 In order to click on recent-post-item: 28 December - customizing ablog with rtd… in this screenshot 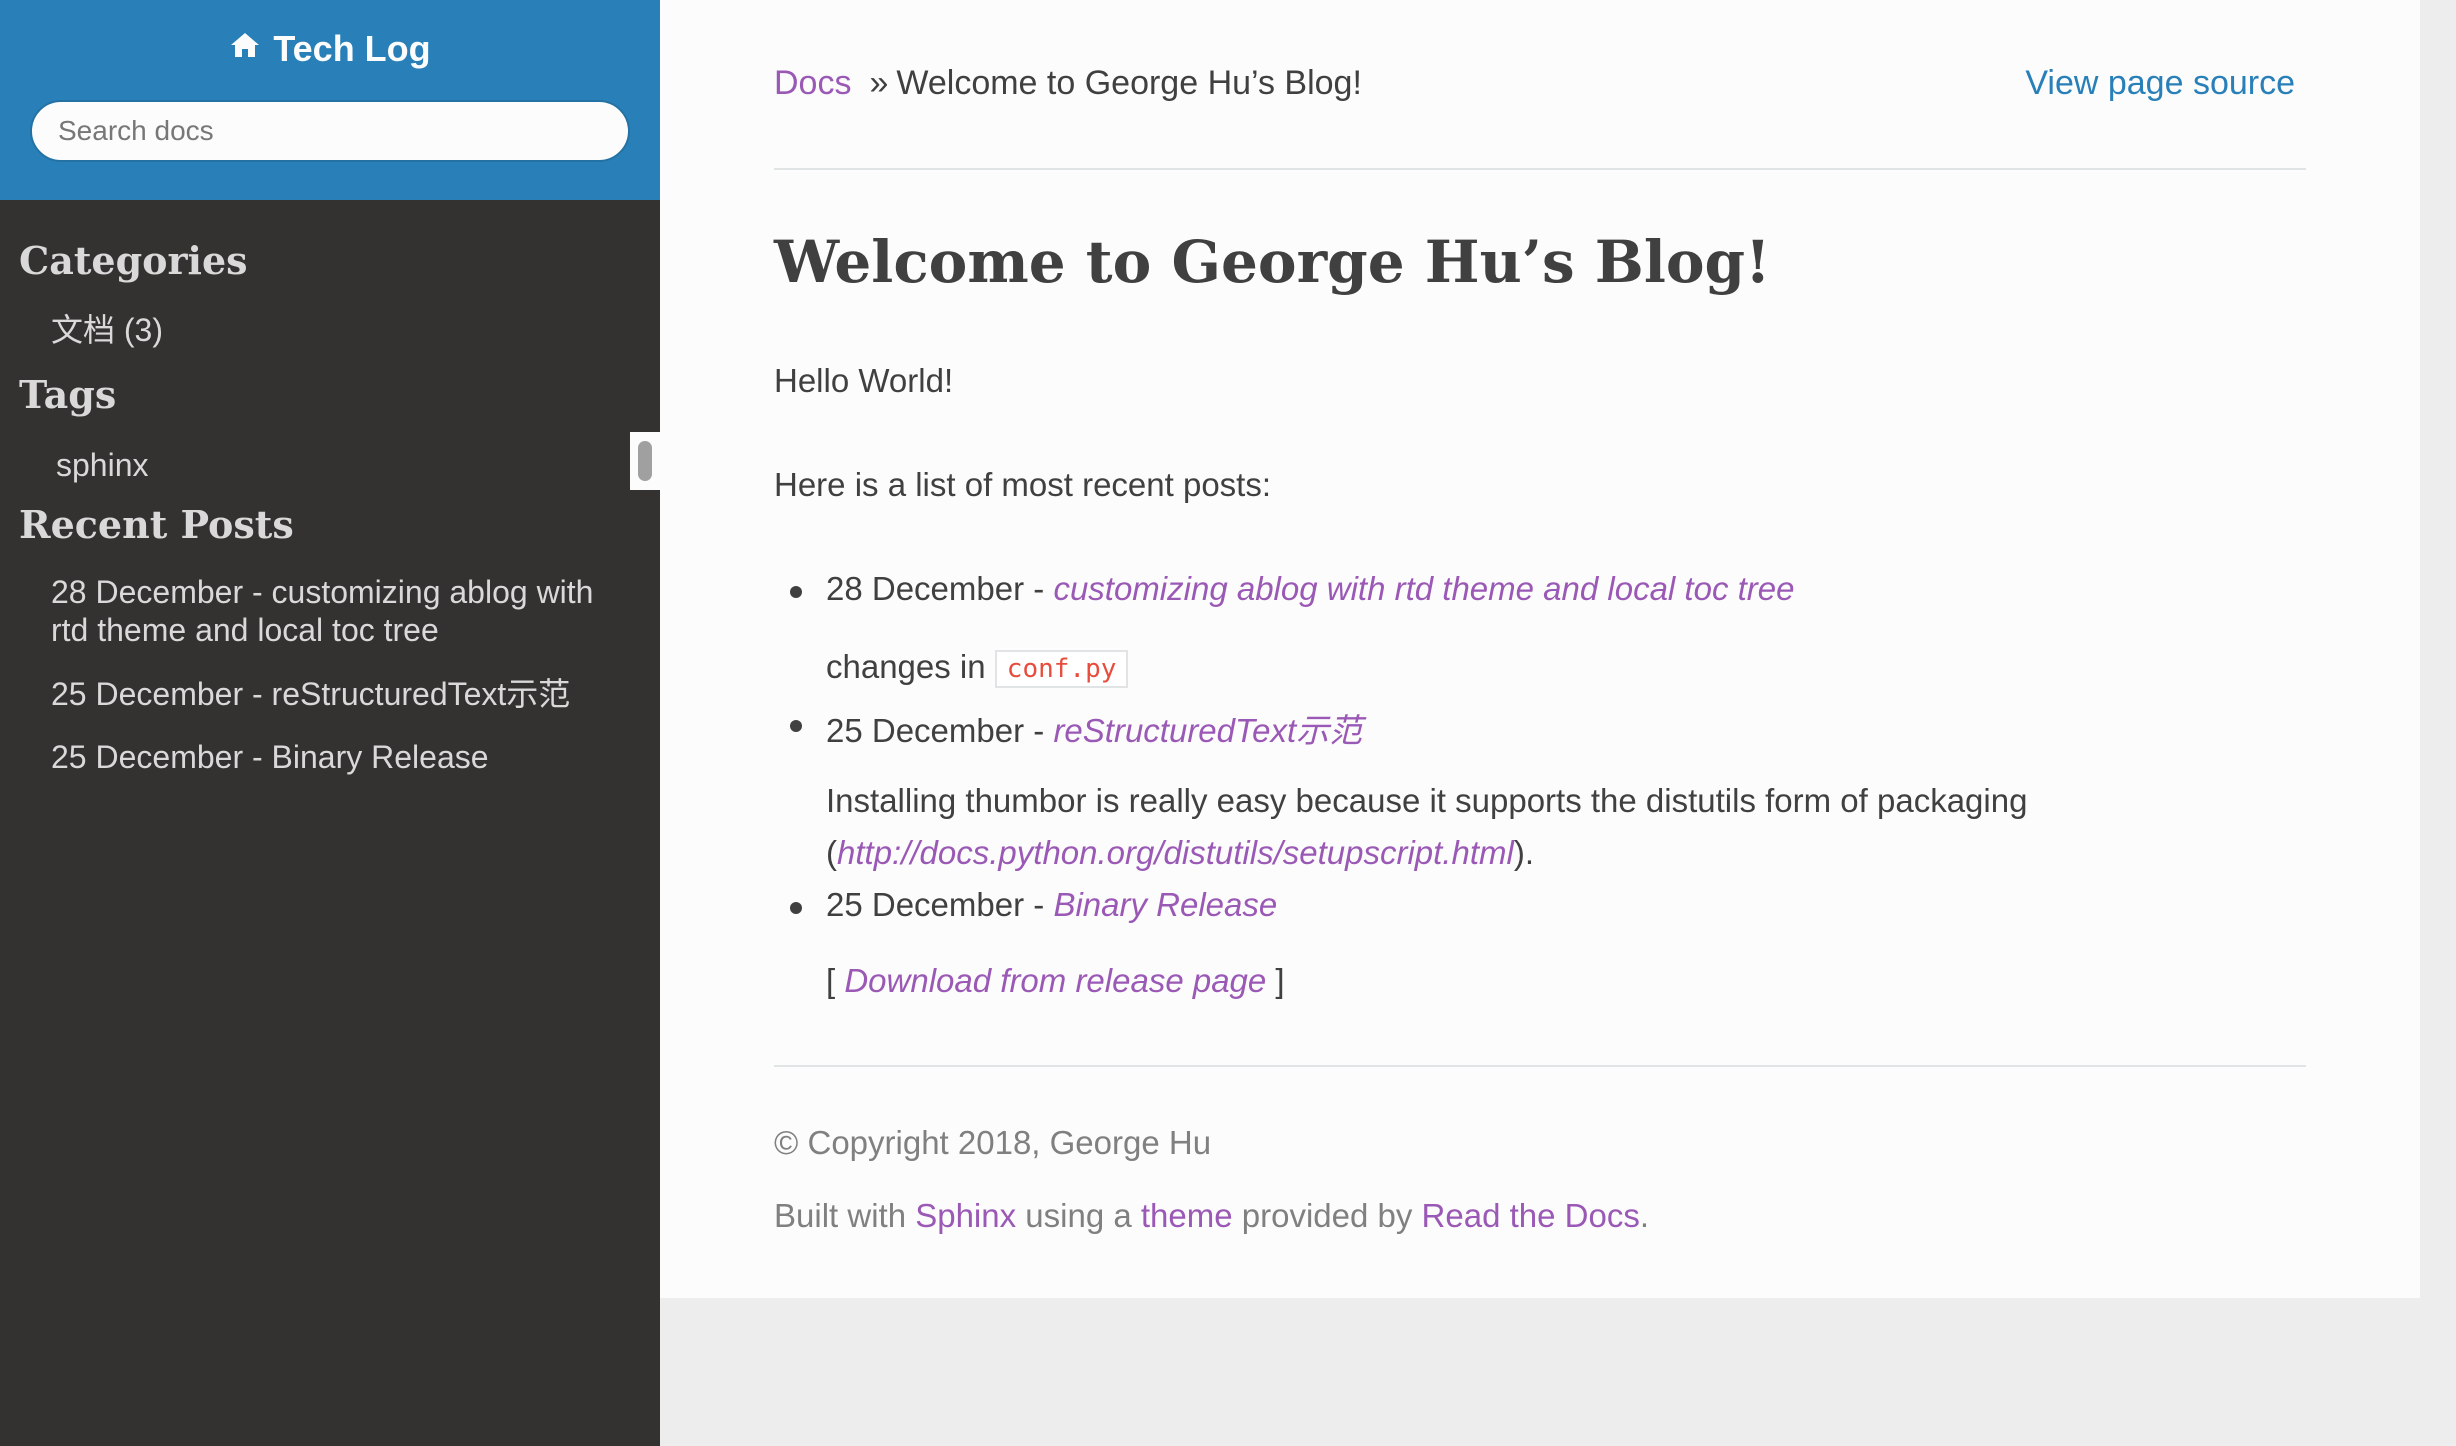, I will do `click(331, 611)`.